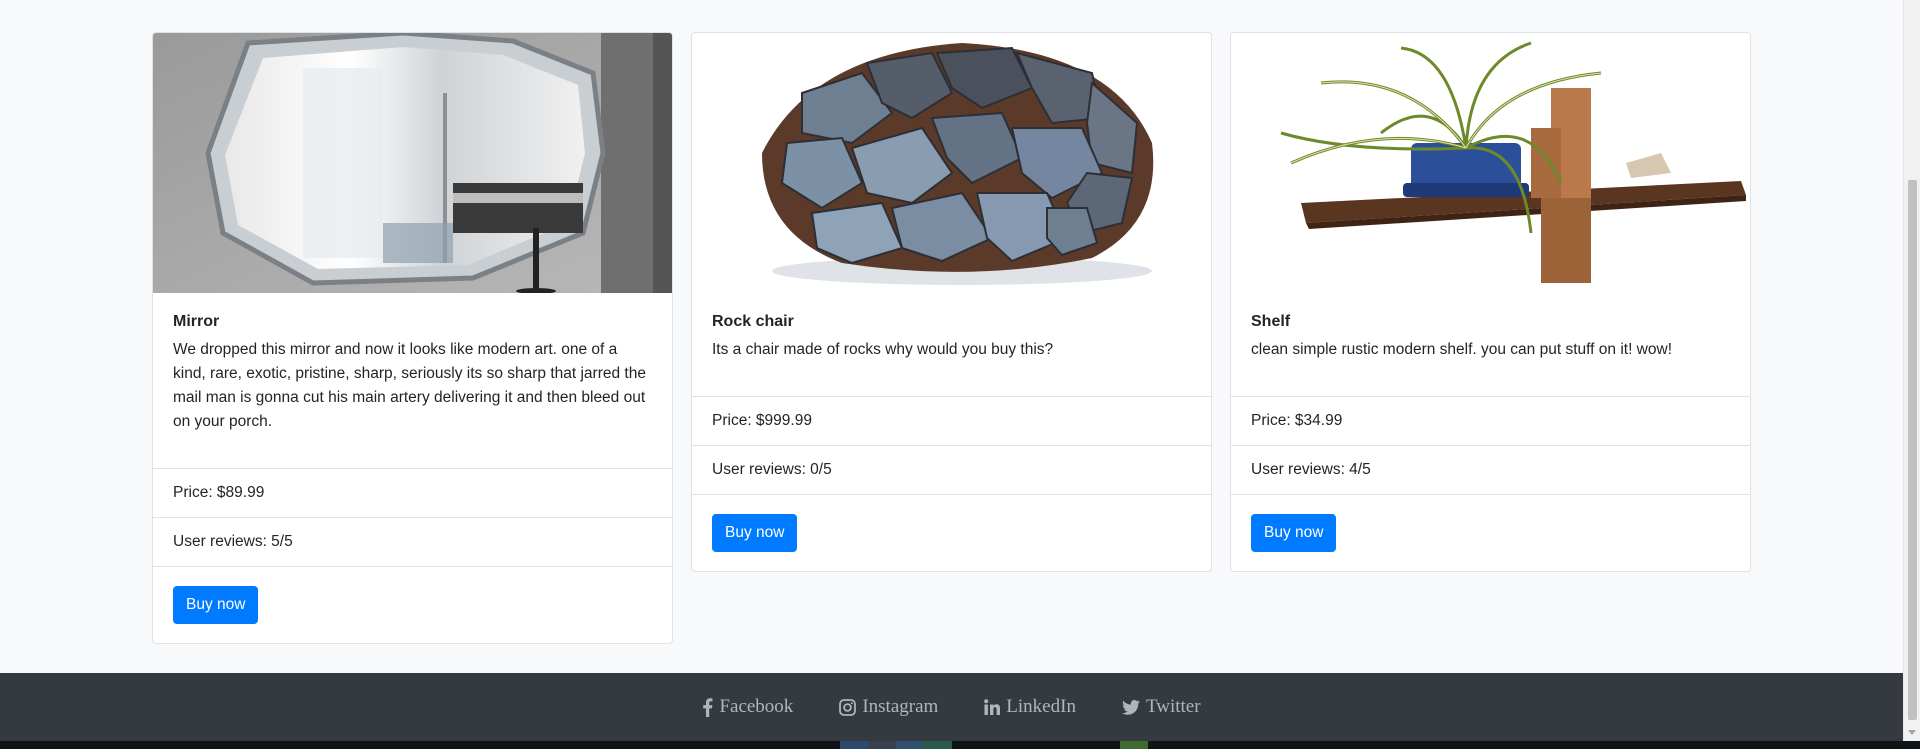 This screenshot has width=1920, height=749. I want to click on instagram-label: Instagram, so click(900, 706).